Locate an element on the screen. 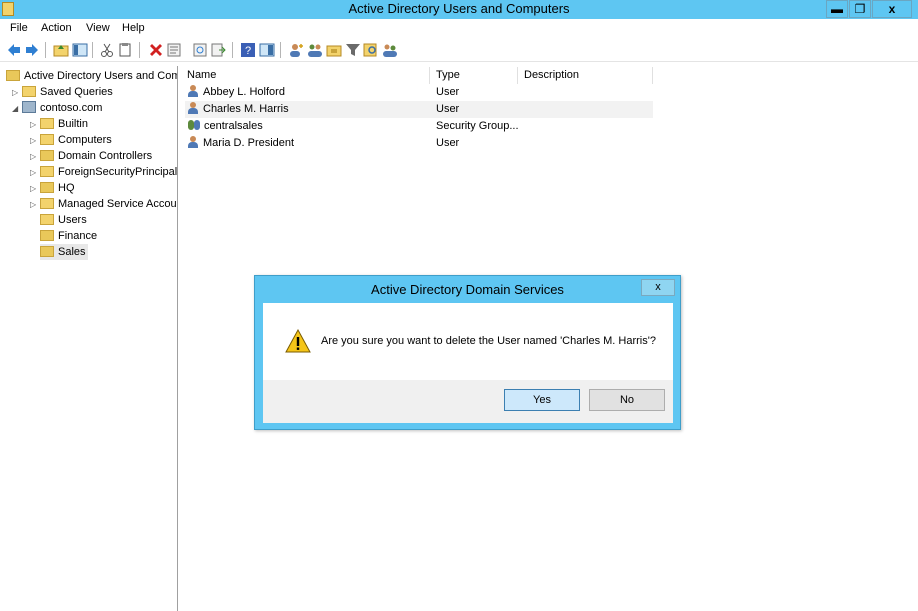  restore-button: ❐ is located at coordinates (860, 9).